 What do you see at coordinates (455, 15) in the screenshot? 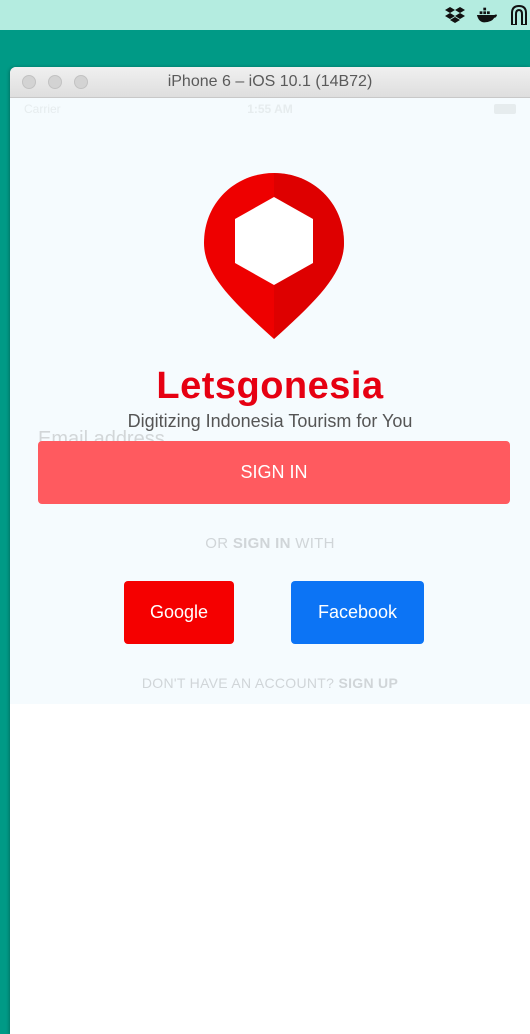
I see `dropbox-icon` at bounding box center [455, 15].